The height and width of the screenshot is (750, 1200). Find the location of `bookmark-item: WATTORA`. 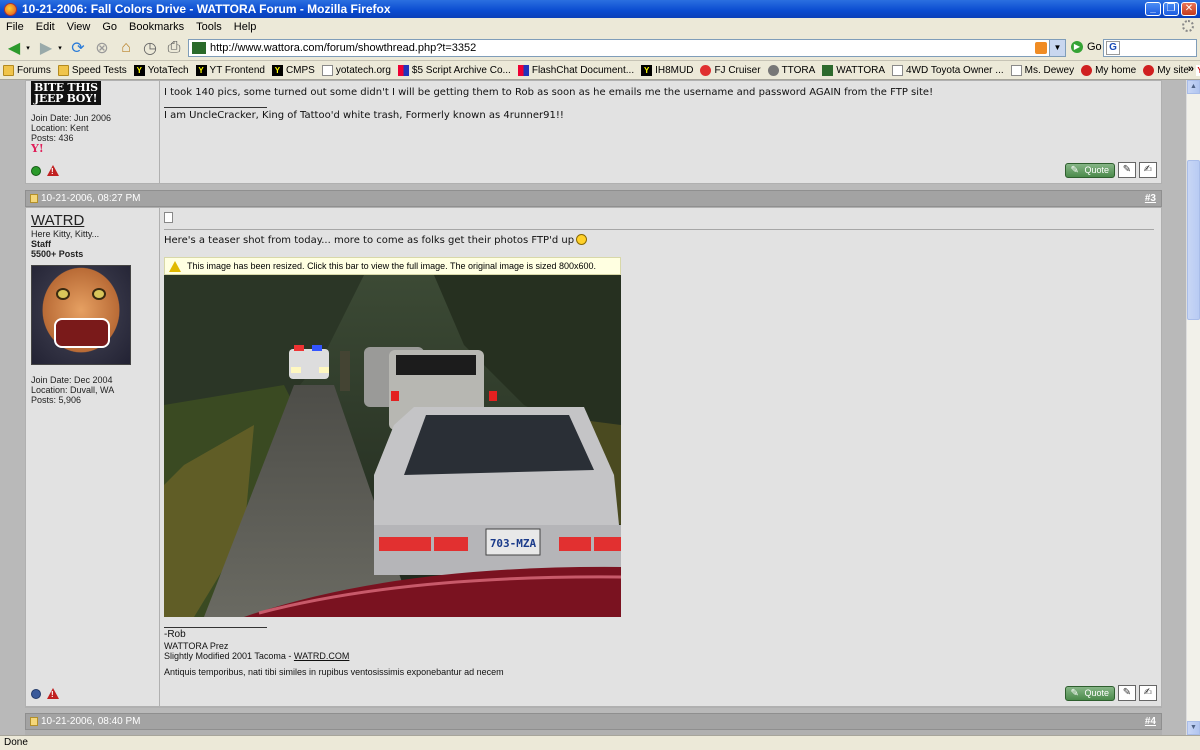

bookmark-item: WATTORA is located at coordinates (854, 70).